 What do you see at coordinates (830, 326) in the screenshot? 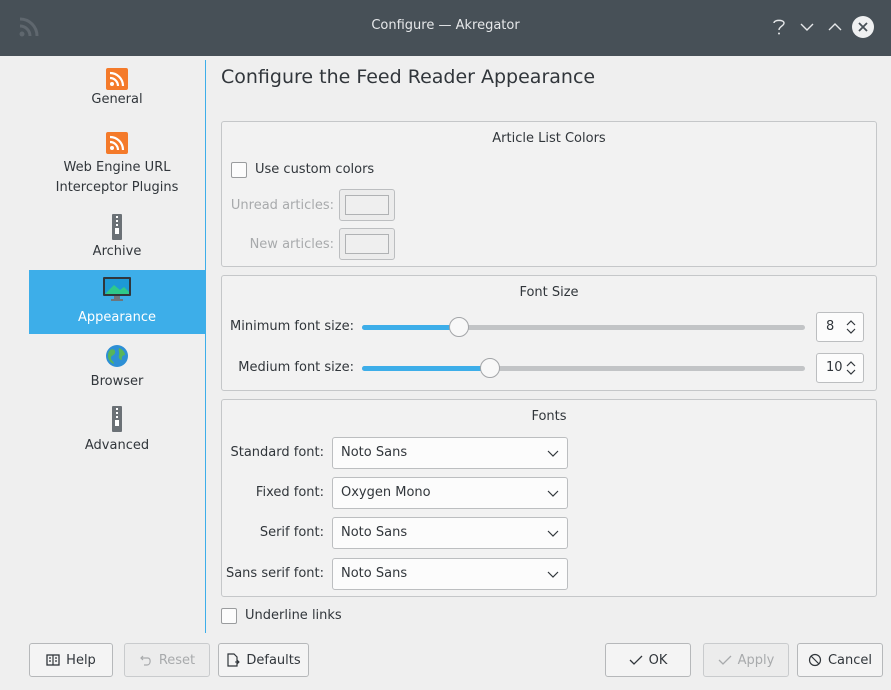
I see `spinbox-value: 8` at bounding box center [830, 326].